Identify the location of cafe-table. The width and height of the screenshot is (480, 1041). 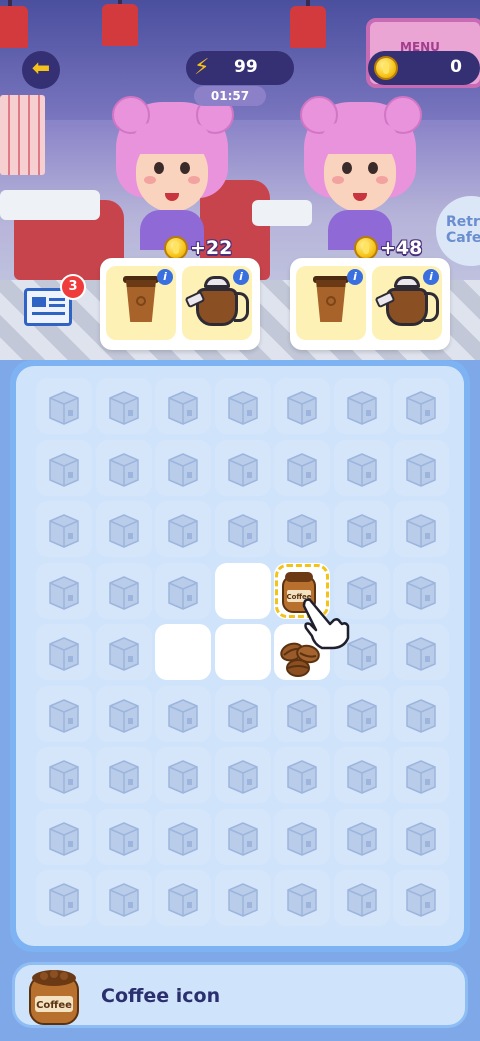
(50, 205).